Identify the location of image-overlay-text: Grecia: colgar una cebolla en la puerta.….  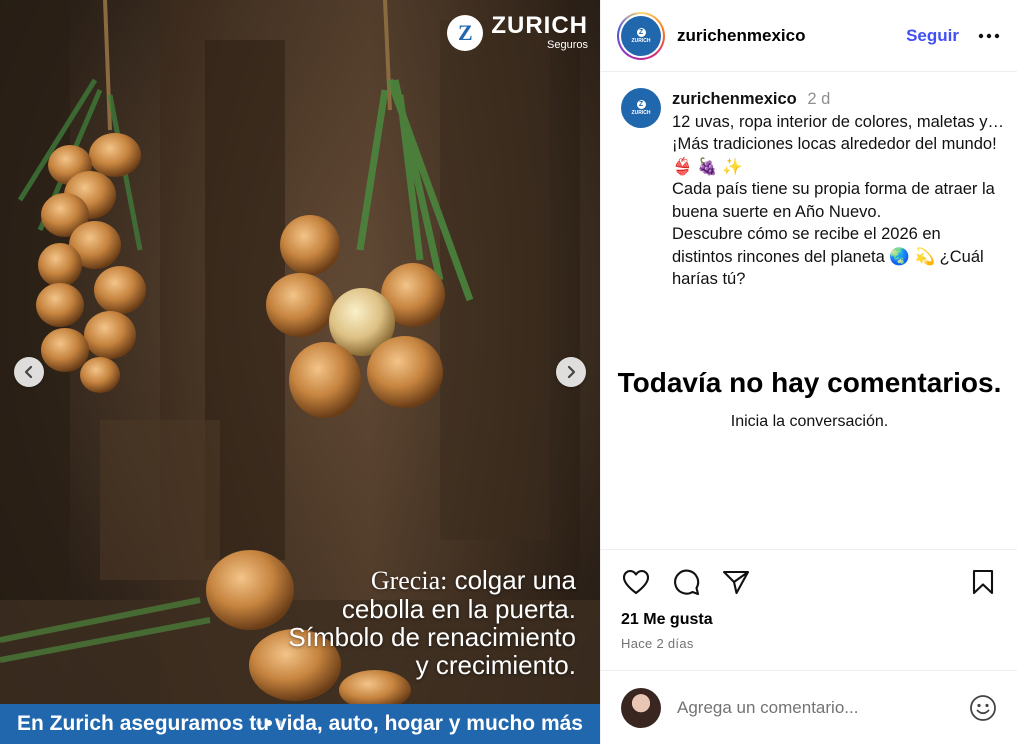
(432, 622).